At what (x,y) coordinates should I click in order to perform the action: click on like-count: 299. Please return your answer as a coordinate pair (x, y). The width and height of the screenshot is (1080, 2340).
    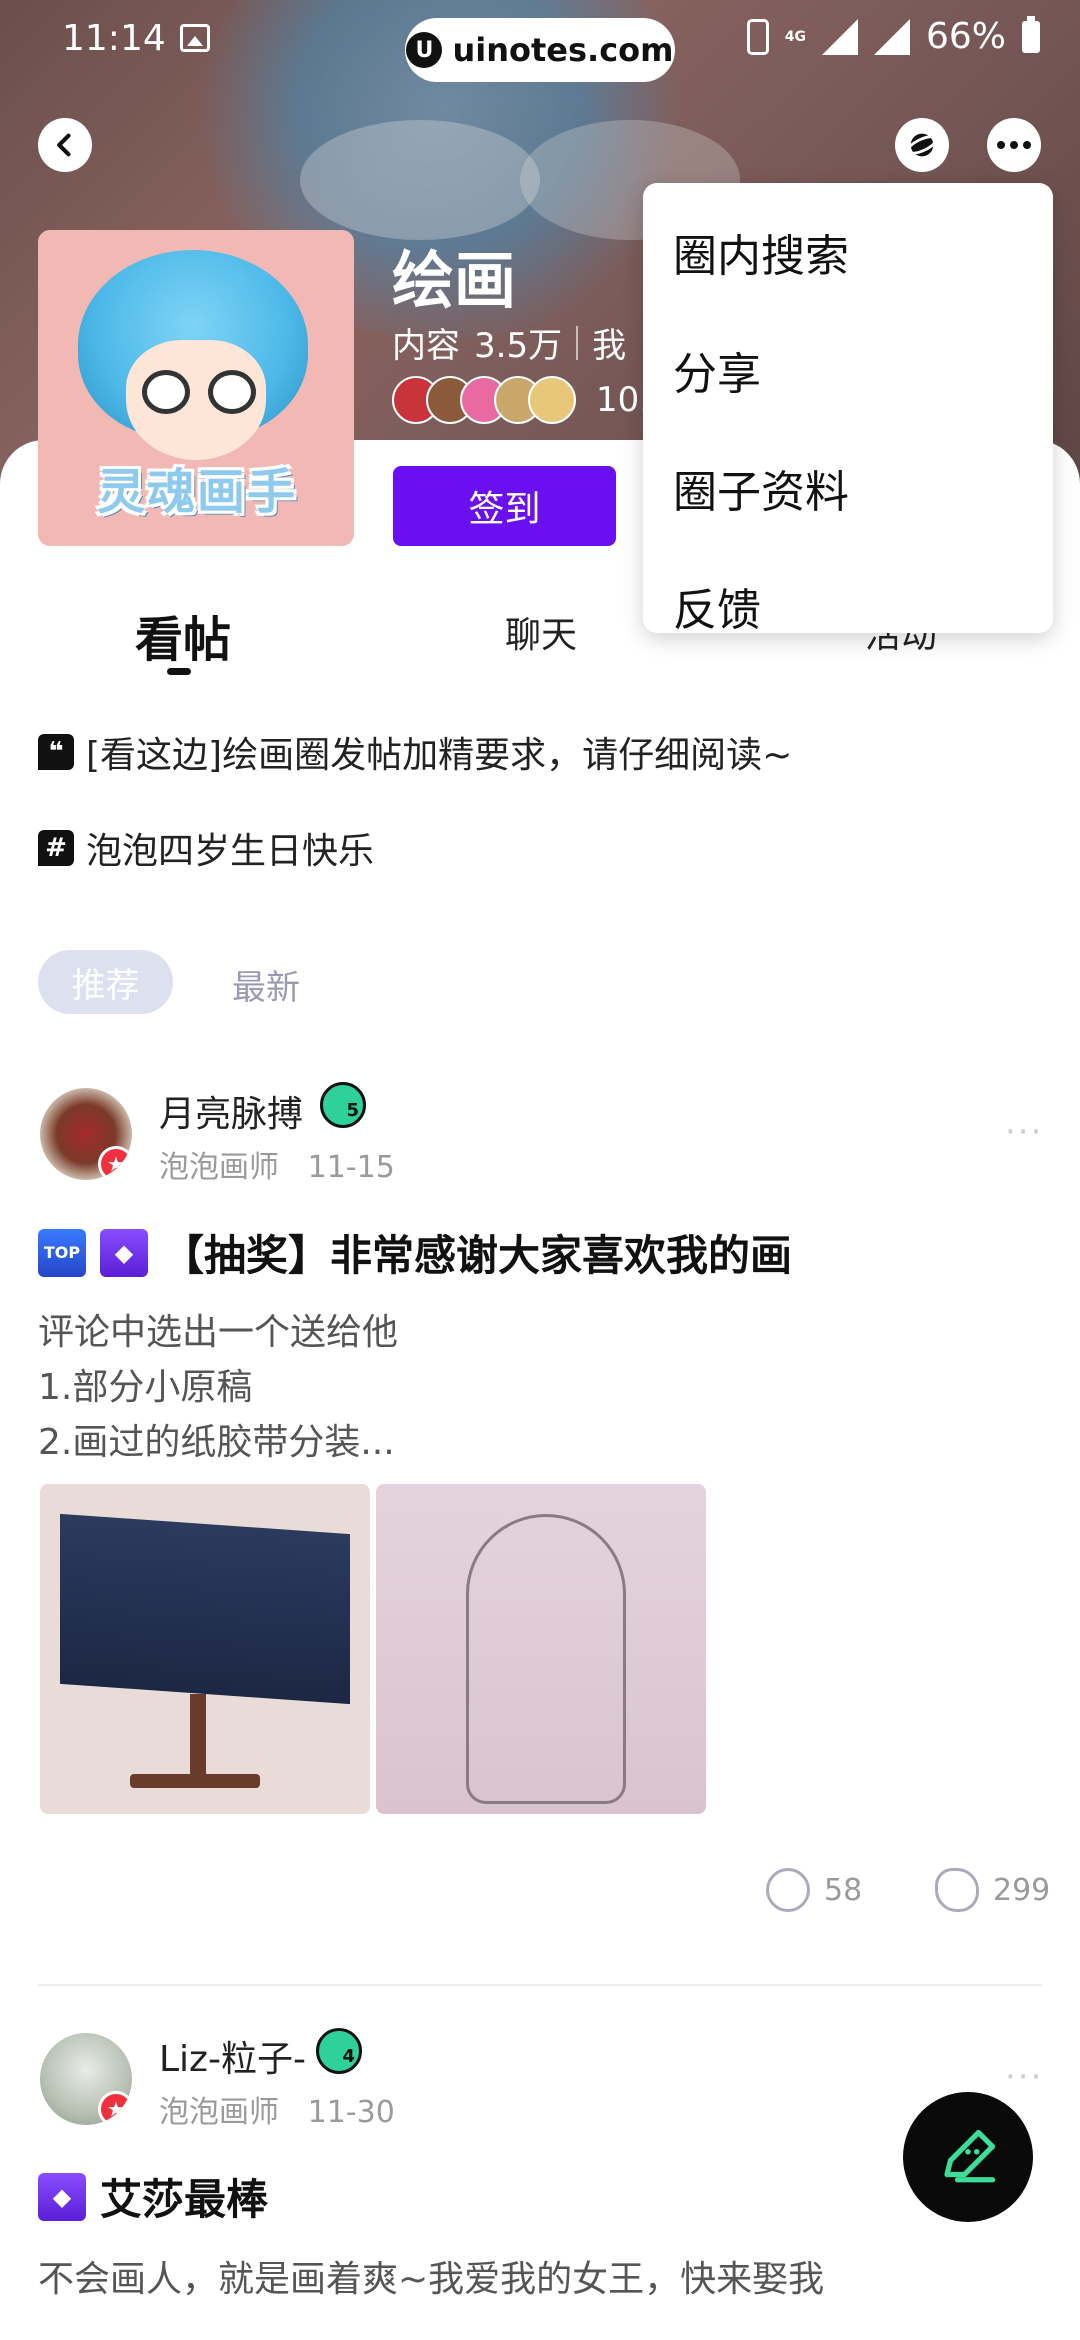
    Looking at the image, I should click on (1022, 1890).